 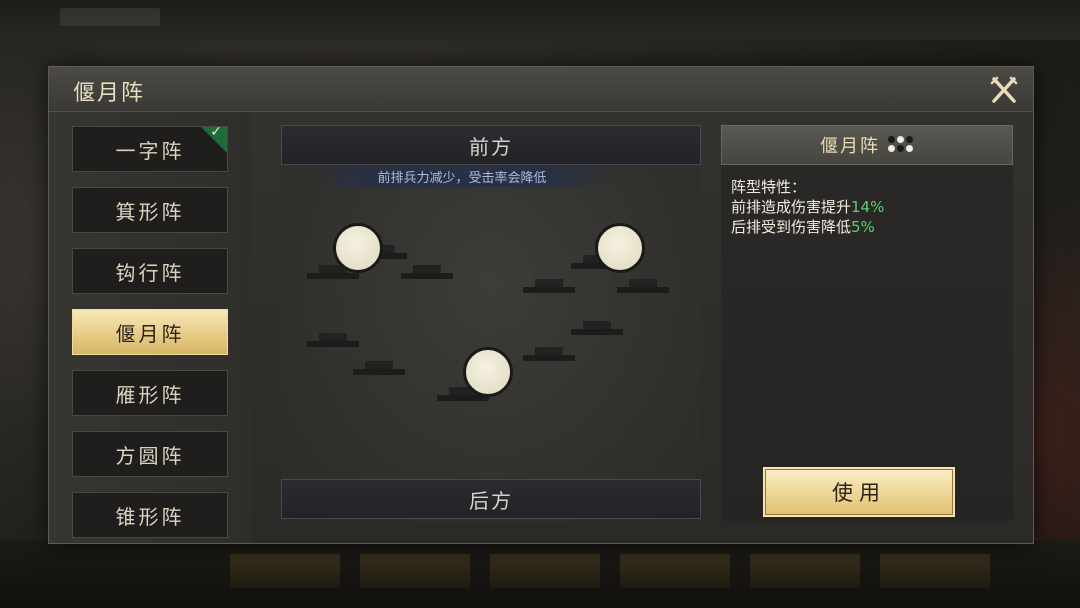 What do you see at coordinates (462, 176) in the screenshot?
I see `front-note: 前排兵力减少，受击率会降低` at bounding box center [462, 176].